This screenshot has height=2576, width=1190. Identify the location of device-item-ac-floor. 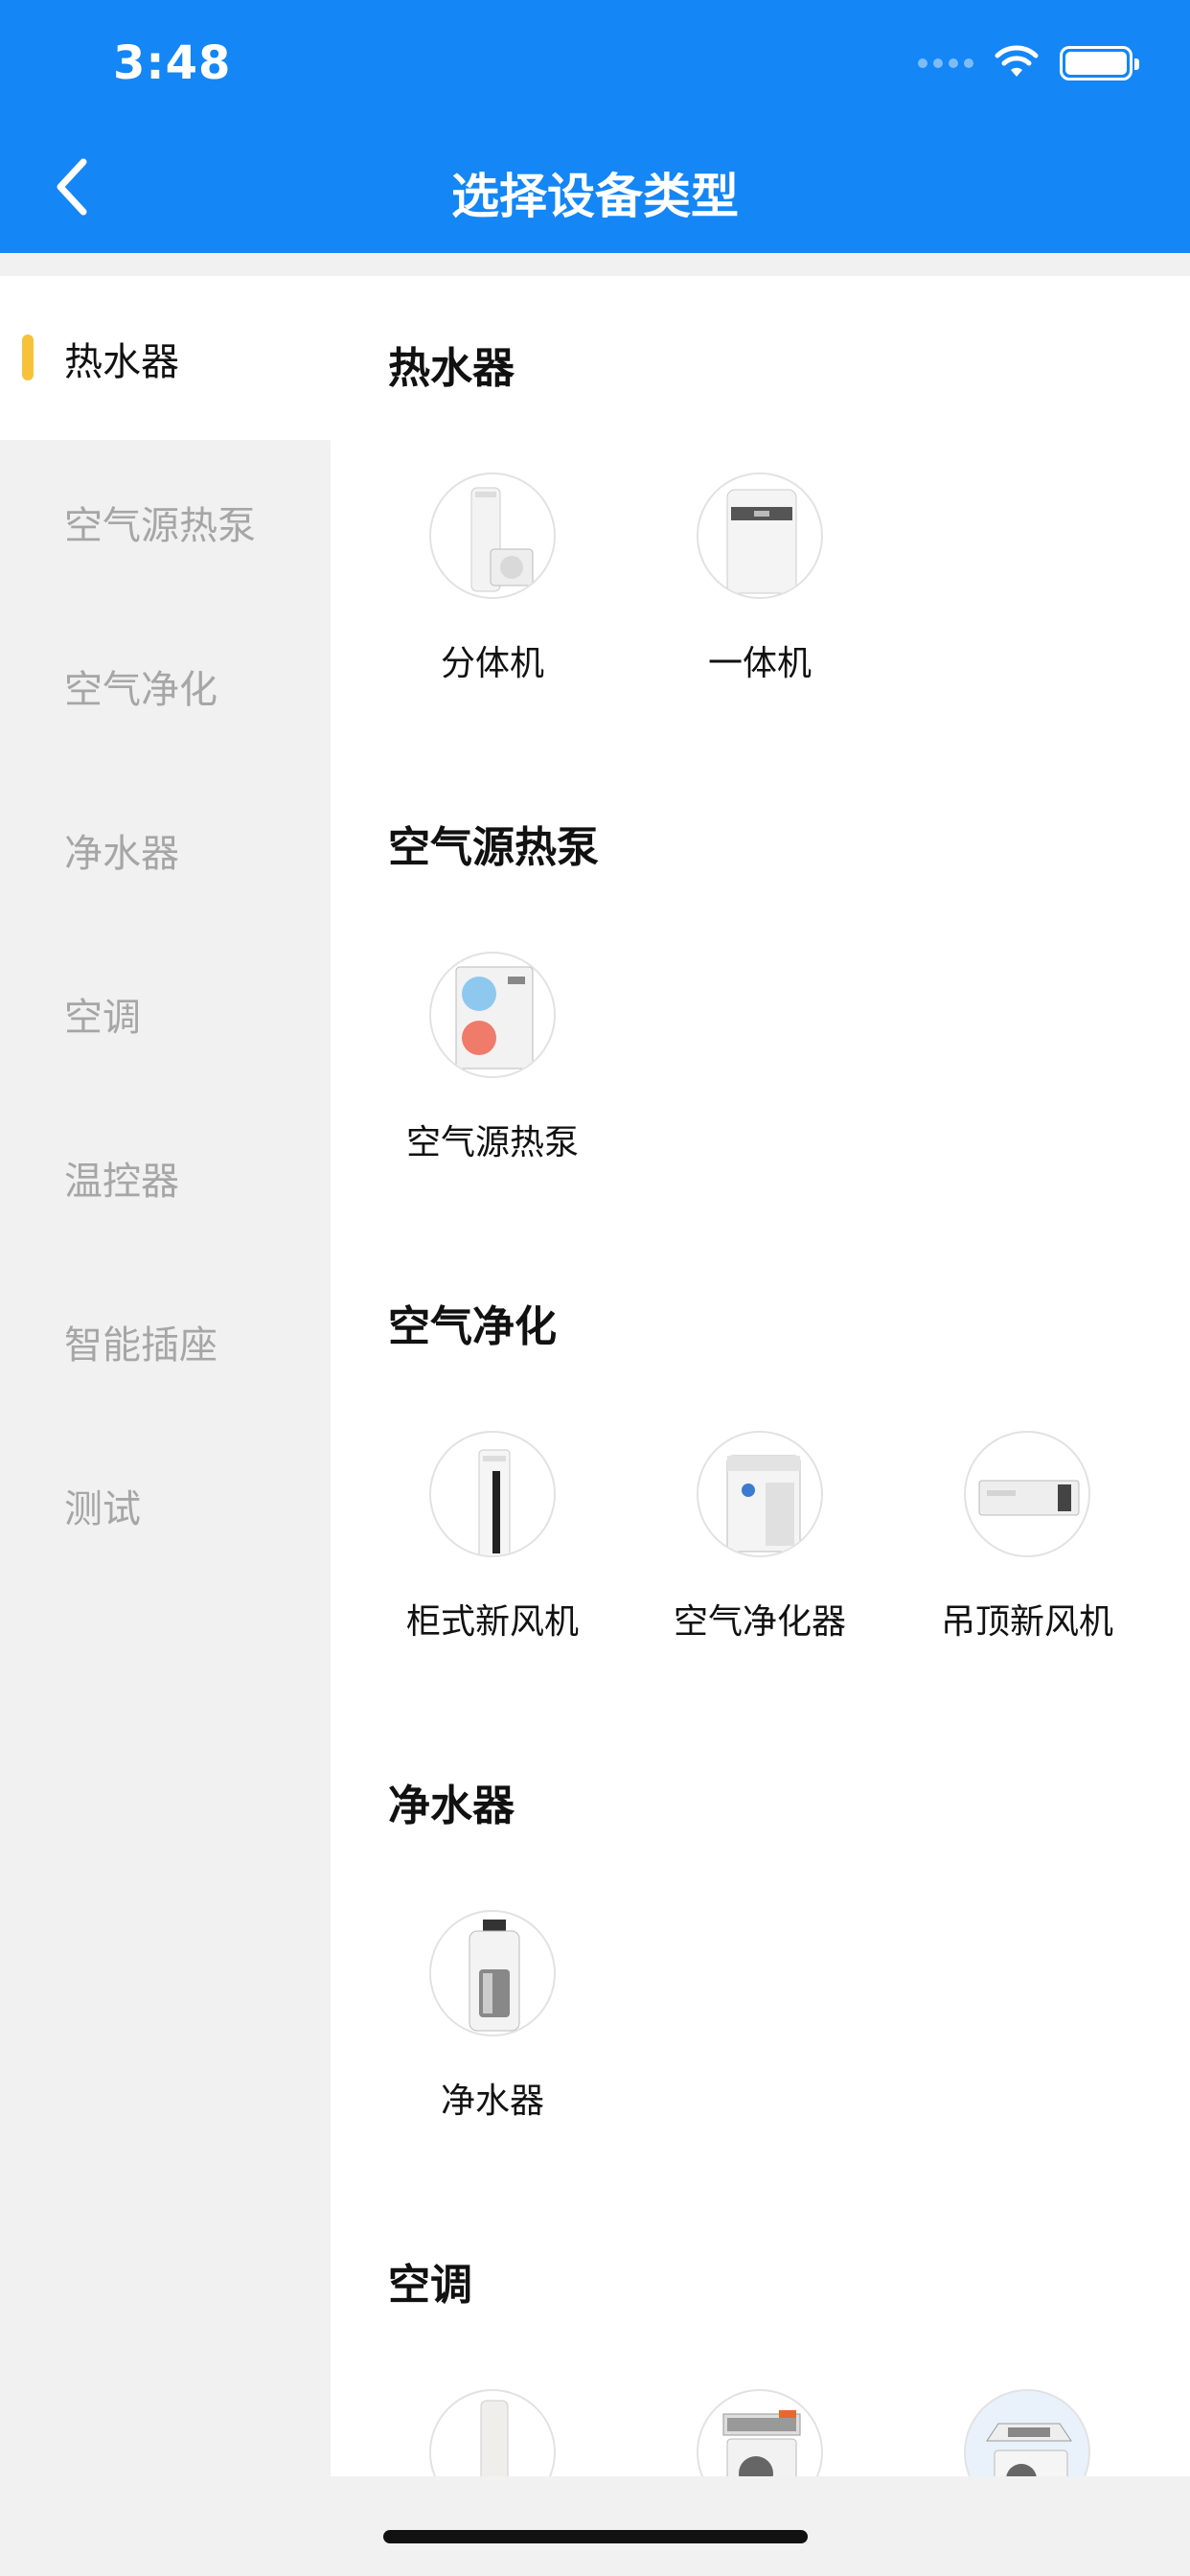
(493, 2432).